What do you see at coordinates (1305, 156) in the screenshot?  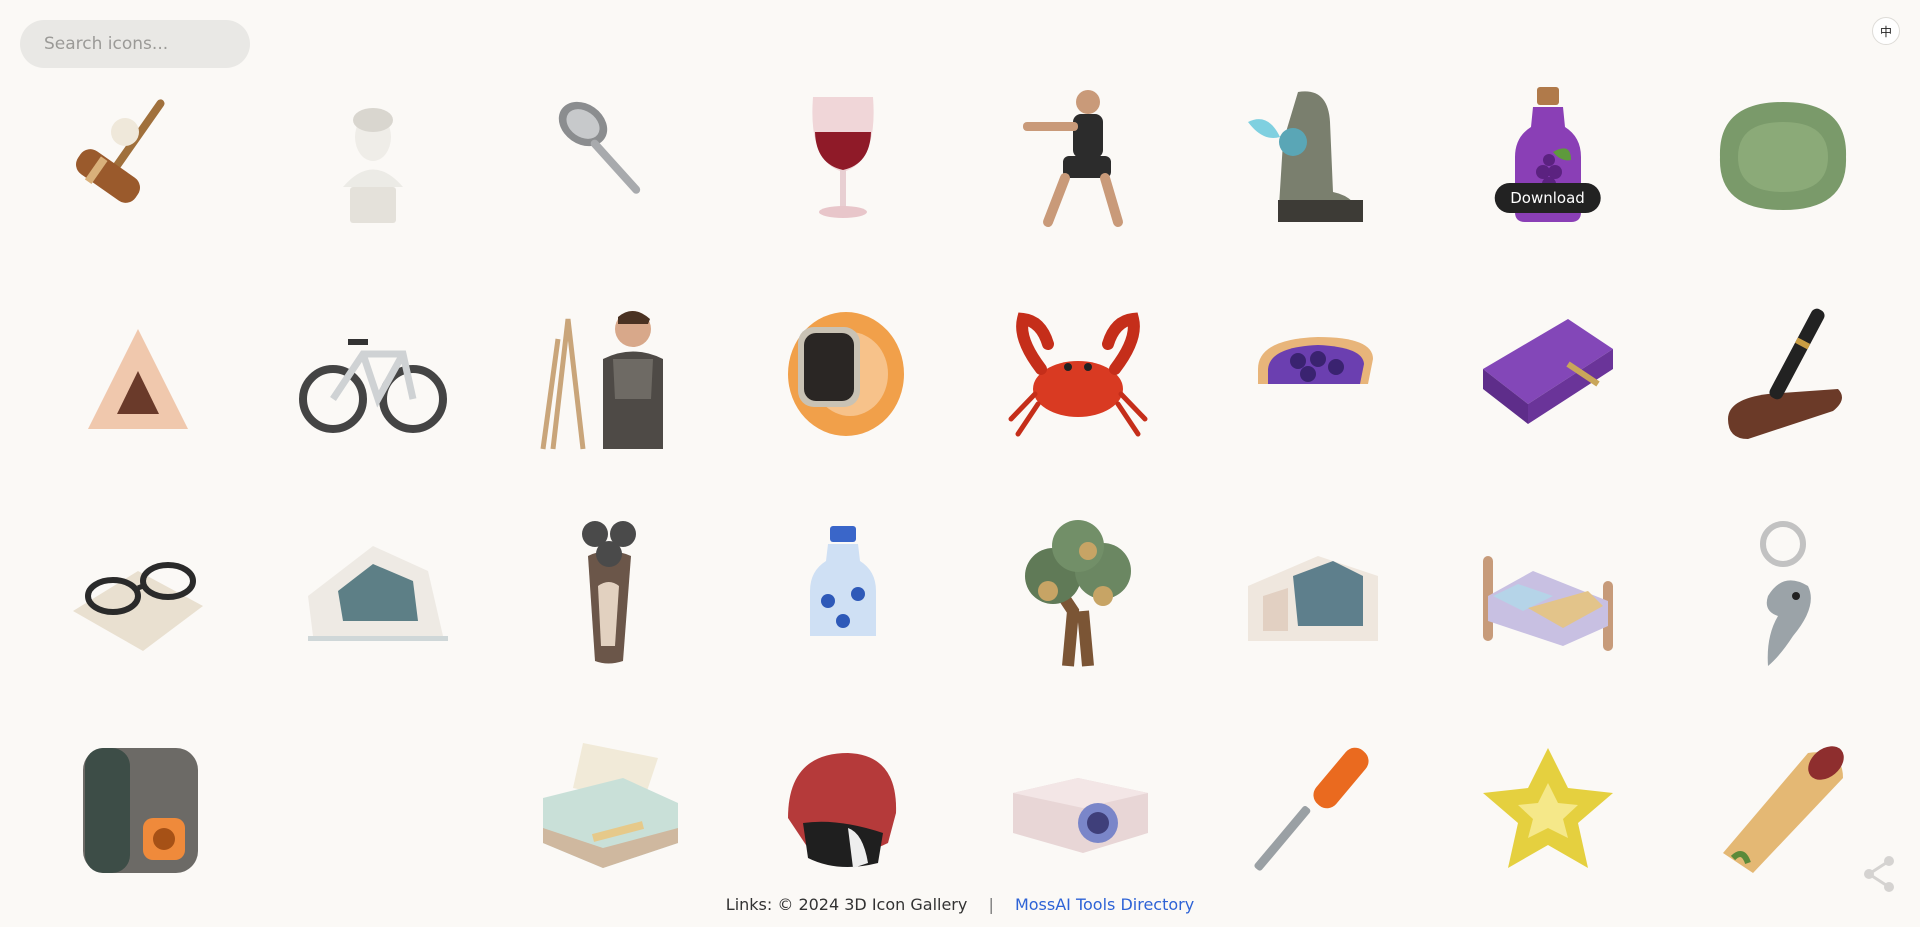 I see `rocket-boot-icon` at bounding box center [1305, 156].